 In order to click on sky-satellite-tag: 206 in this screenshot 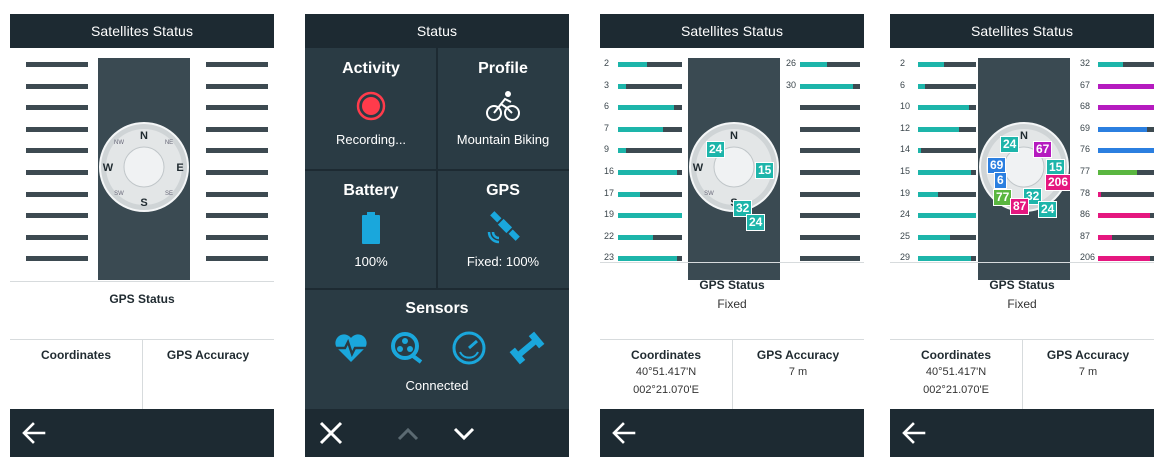, I will do `click(1058, 182)`.